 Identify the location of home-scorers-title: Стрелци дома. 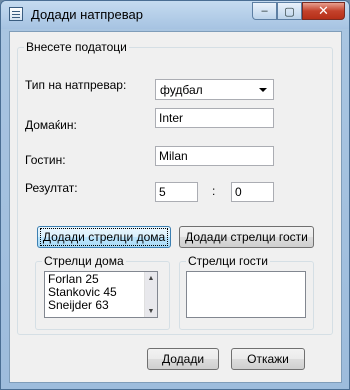
(84, 261).